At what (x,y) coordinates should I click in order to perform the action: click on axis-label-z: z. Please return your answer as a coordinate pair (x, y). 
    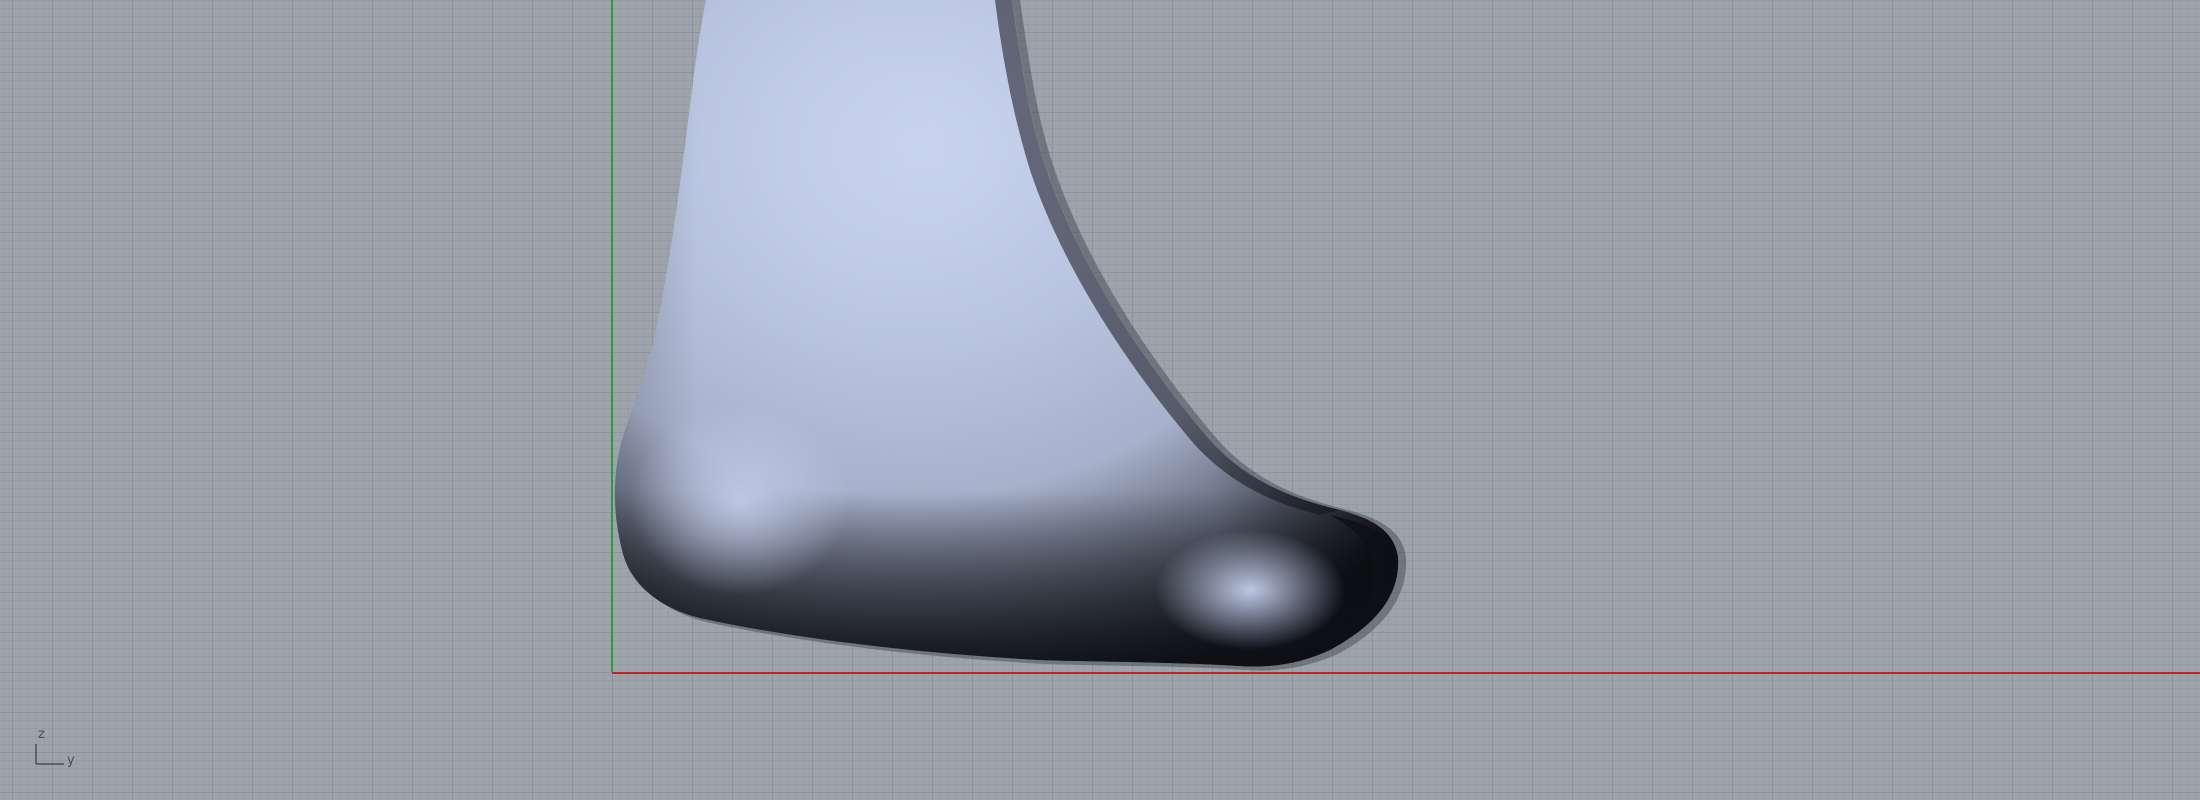
    Looking at the image, I should click on (41, 734).